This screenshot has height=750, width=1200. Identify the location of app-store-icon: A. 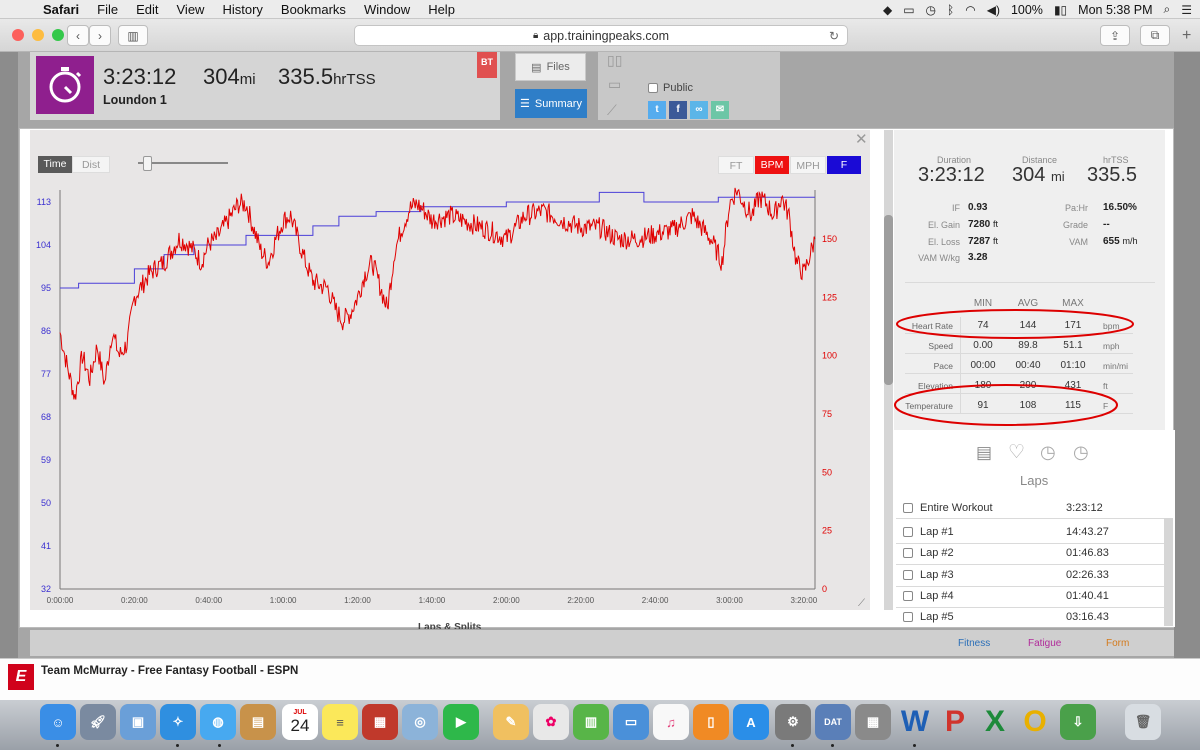
(751, 722).